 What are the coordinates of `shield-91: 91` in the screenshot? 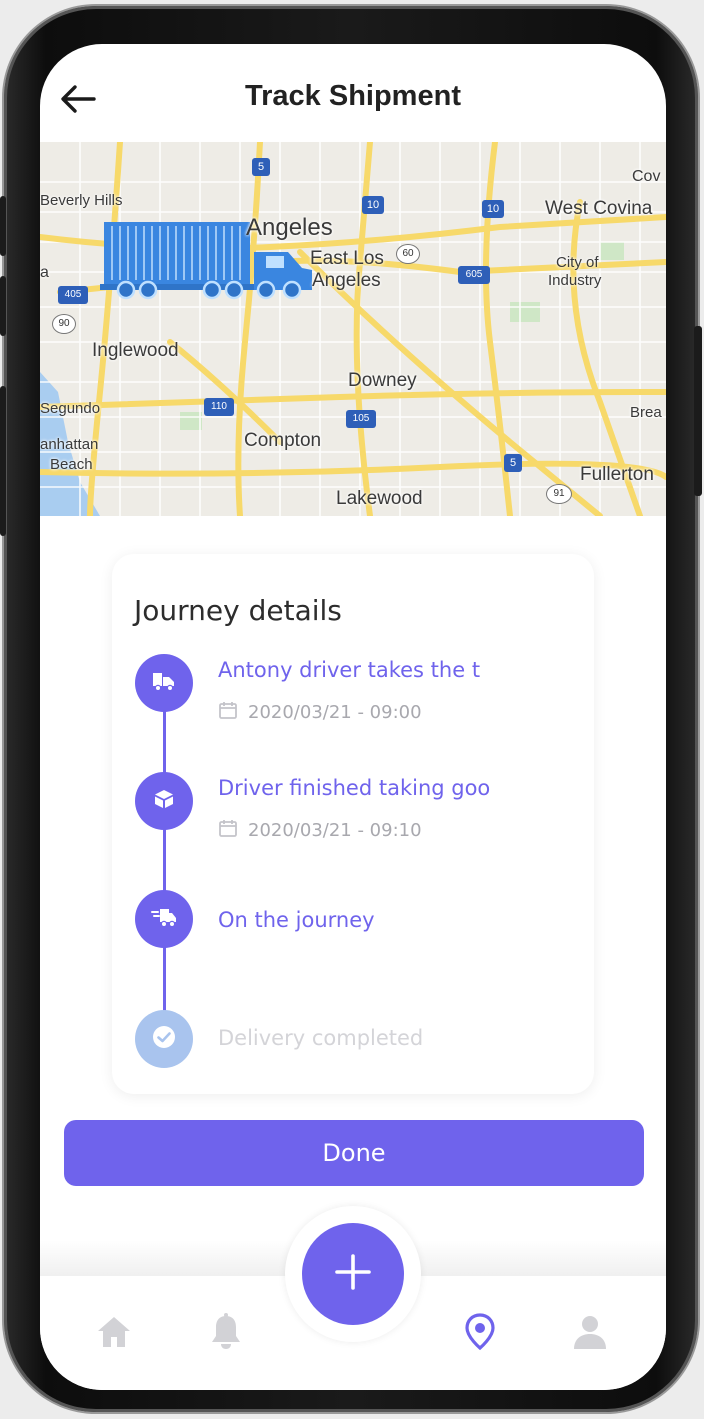 It's located at (559, 494).